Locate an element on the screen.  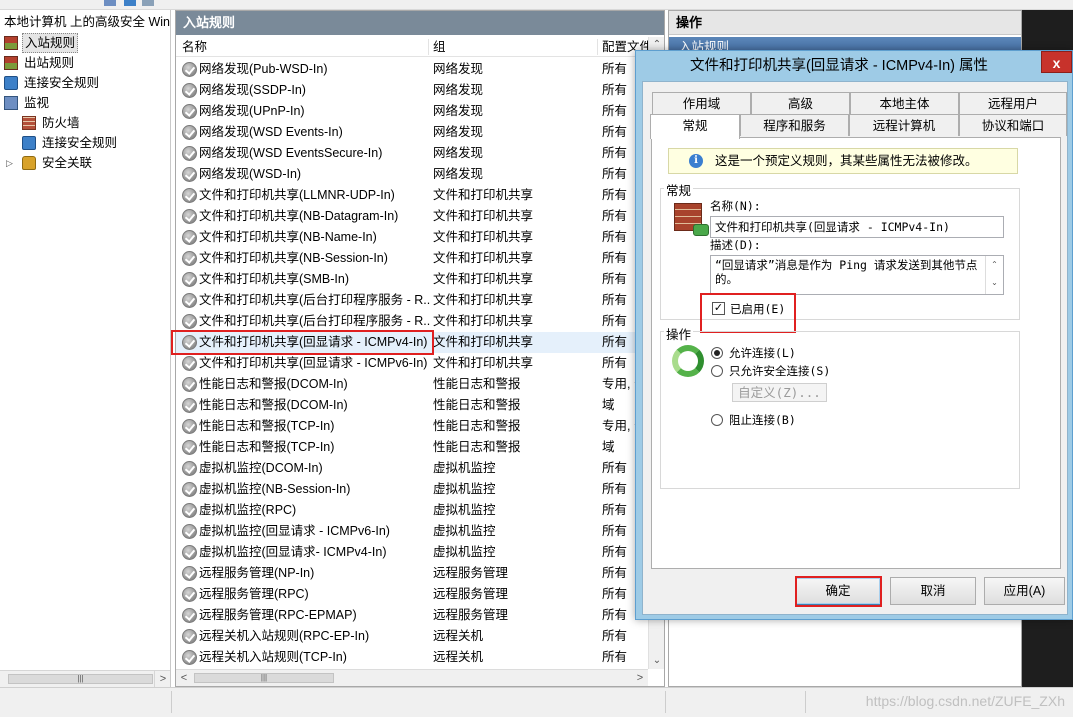
table-row: 性能日志和警报(DCOM-In)性能日志和警报专用, 公 is located at coordinates (412, 384).